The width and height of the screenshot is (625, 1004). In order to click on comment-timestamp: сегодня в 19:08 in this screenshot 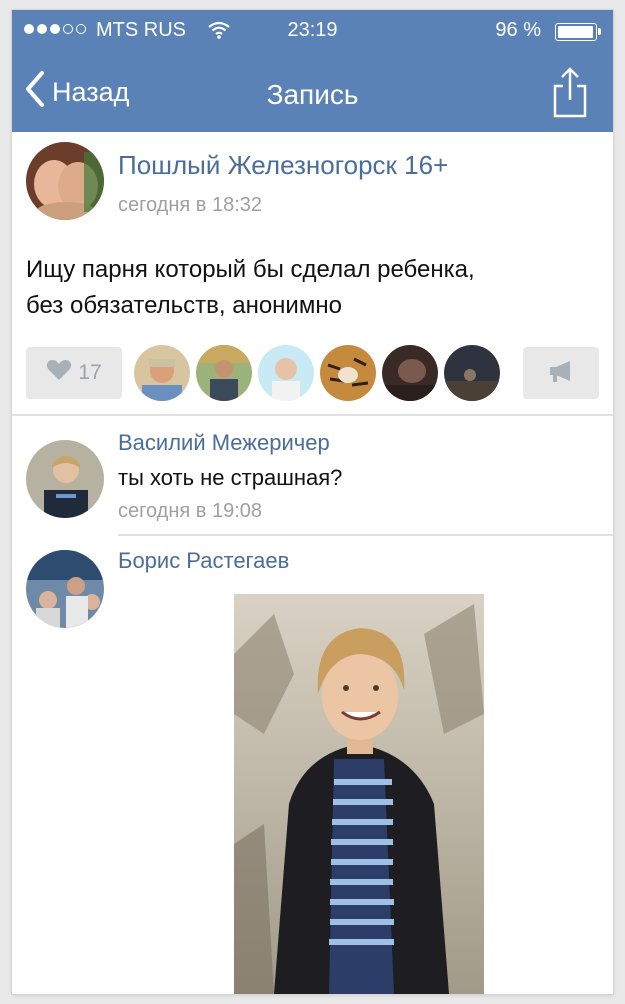, I will do `click(190, 511)`.